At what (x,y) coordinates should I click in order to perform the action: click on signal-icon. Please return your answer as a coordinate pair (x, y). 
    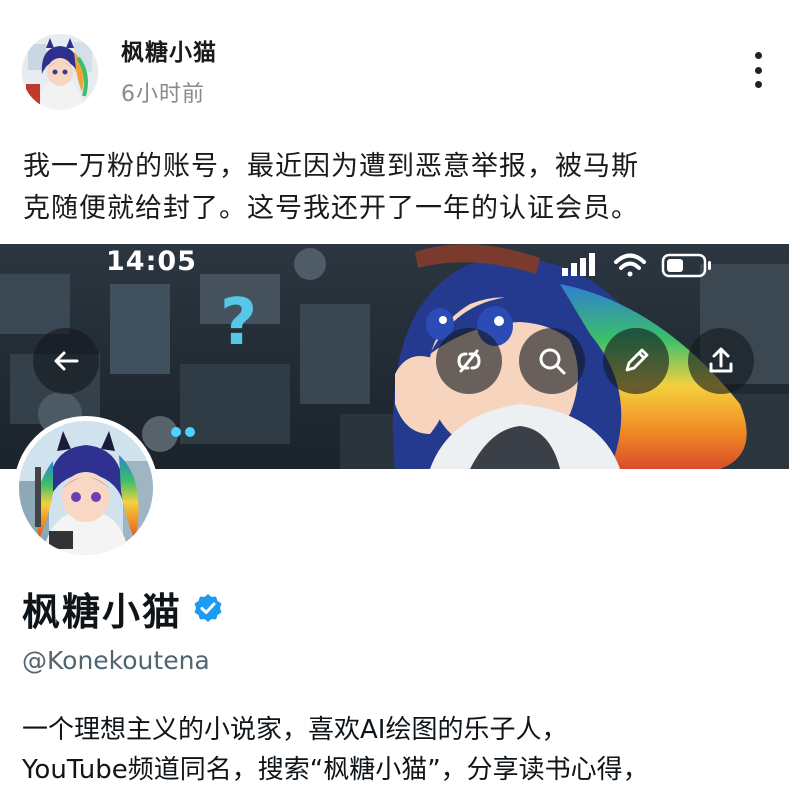
    Looking at the image, I should click on (578, 264).